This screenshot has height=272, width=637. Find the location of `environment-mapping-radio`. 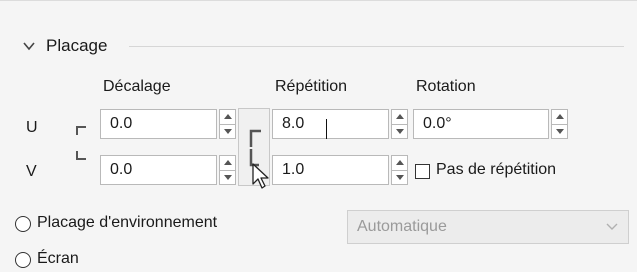

environment-mapping-radio is located at coordinates (23, 224).